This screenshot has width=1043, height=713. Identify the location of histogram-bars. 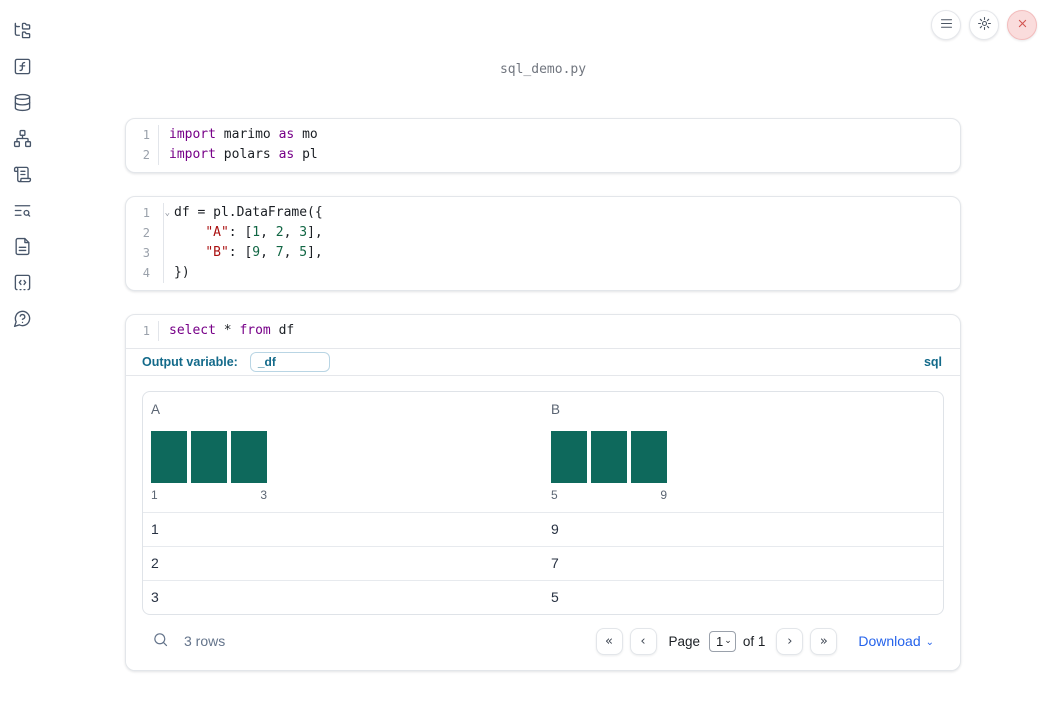
(209, 457).